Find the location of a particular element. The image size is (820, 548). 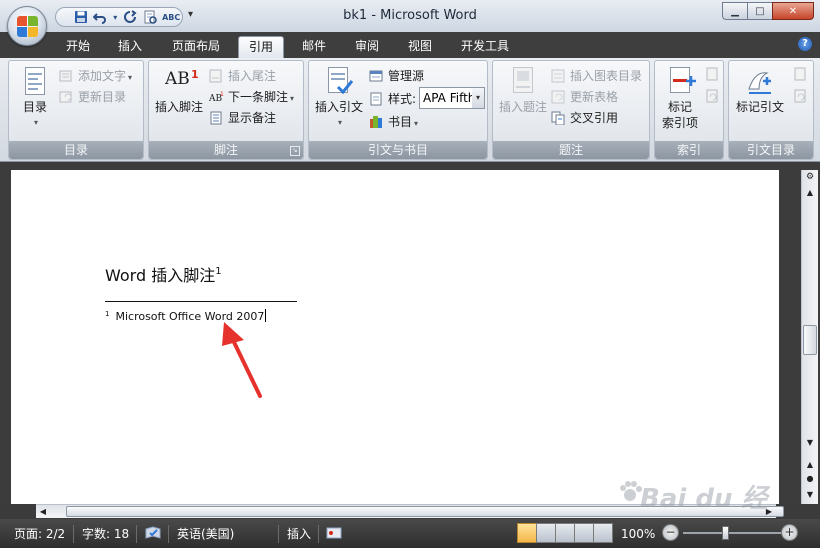

insert-index-icon is located at coordinates (712, 74).